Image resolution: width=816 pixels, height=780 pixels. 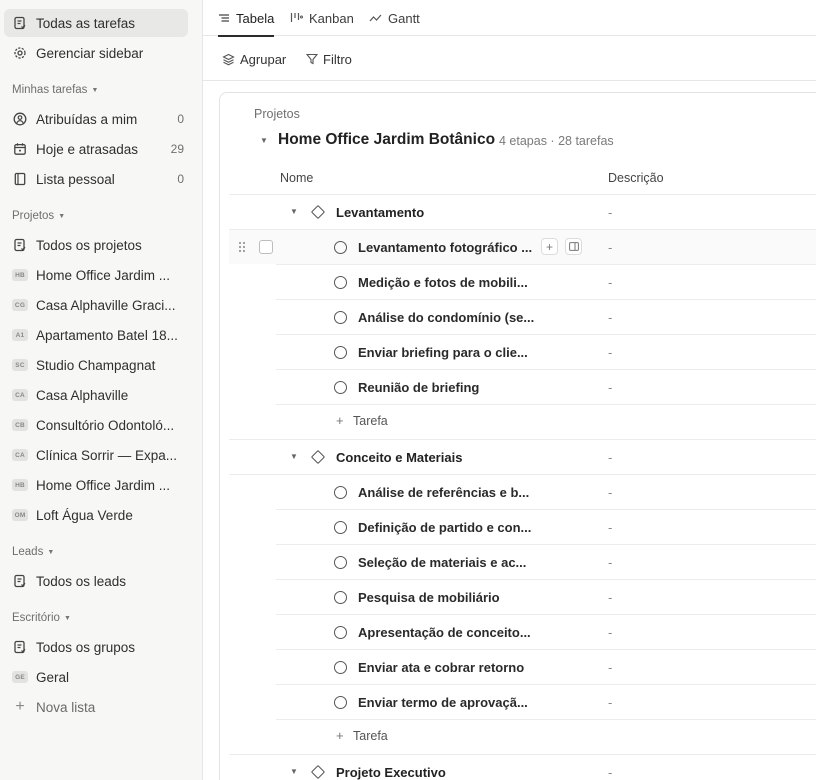 What do you see at coordinates (337, 59) in the screenshot?
I see `filter-label: Filtro` at bounding box center [337, 59].